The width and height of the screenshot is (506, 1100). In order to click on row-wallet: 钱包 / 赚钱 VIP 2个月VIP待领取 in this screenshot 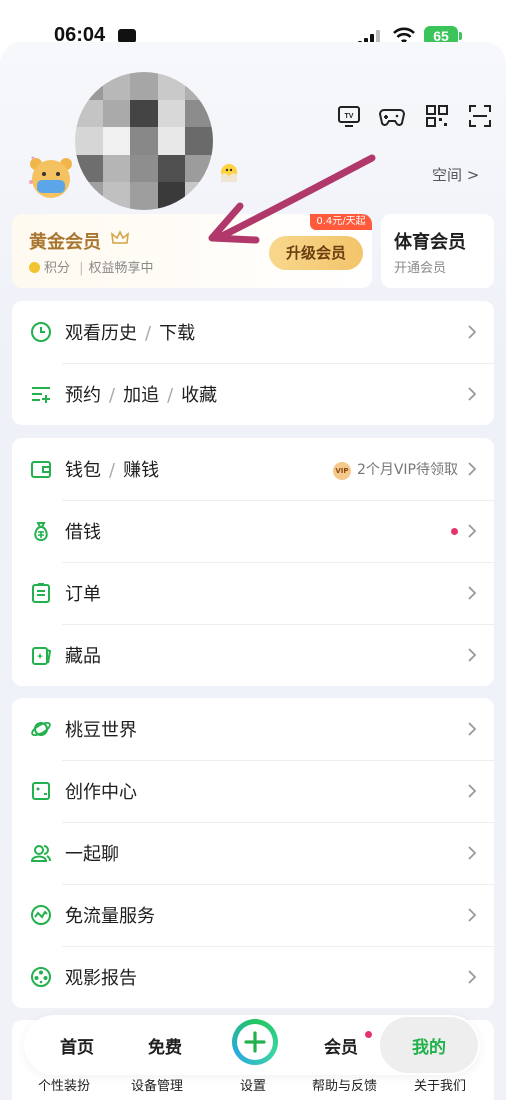, I will do `click(253, 469)`.